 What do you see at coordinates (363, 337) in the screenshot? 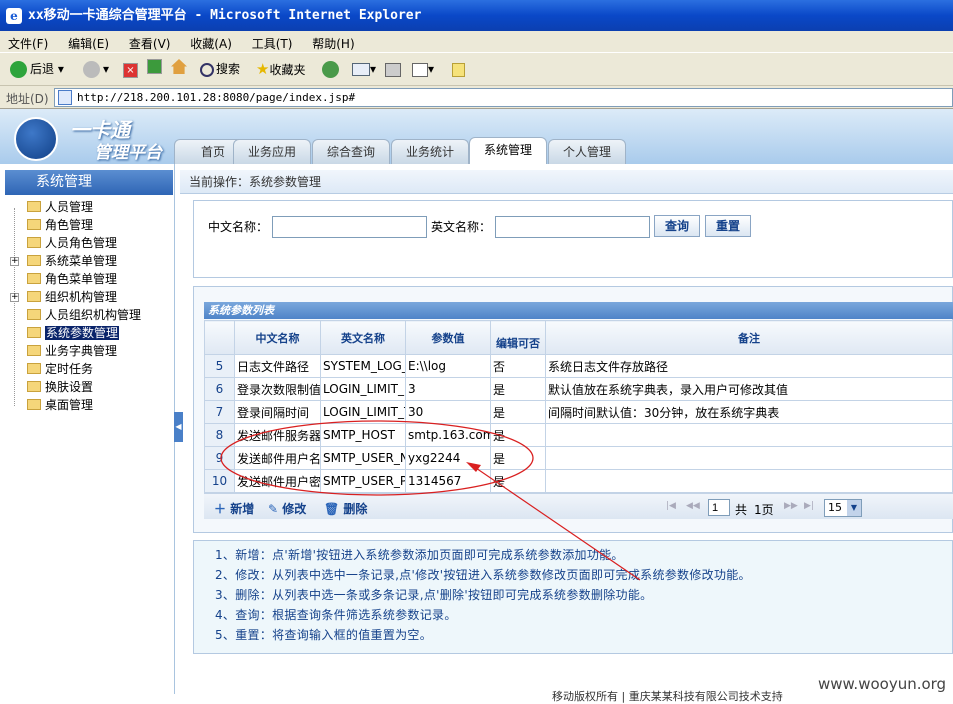
I see `column-header: 英文名称` at bounding box center [363, 337].